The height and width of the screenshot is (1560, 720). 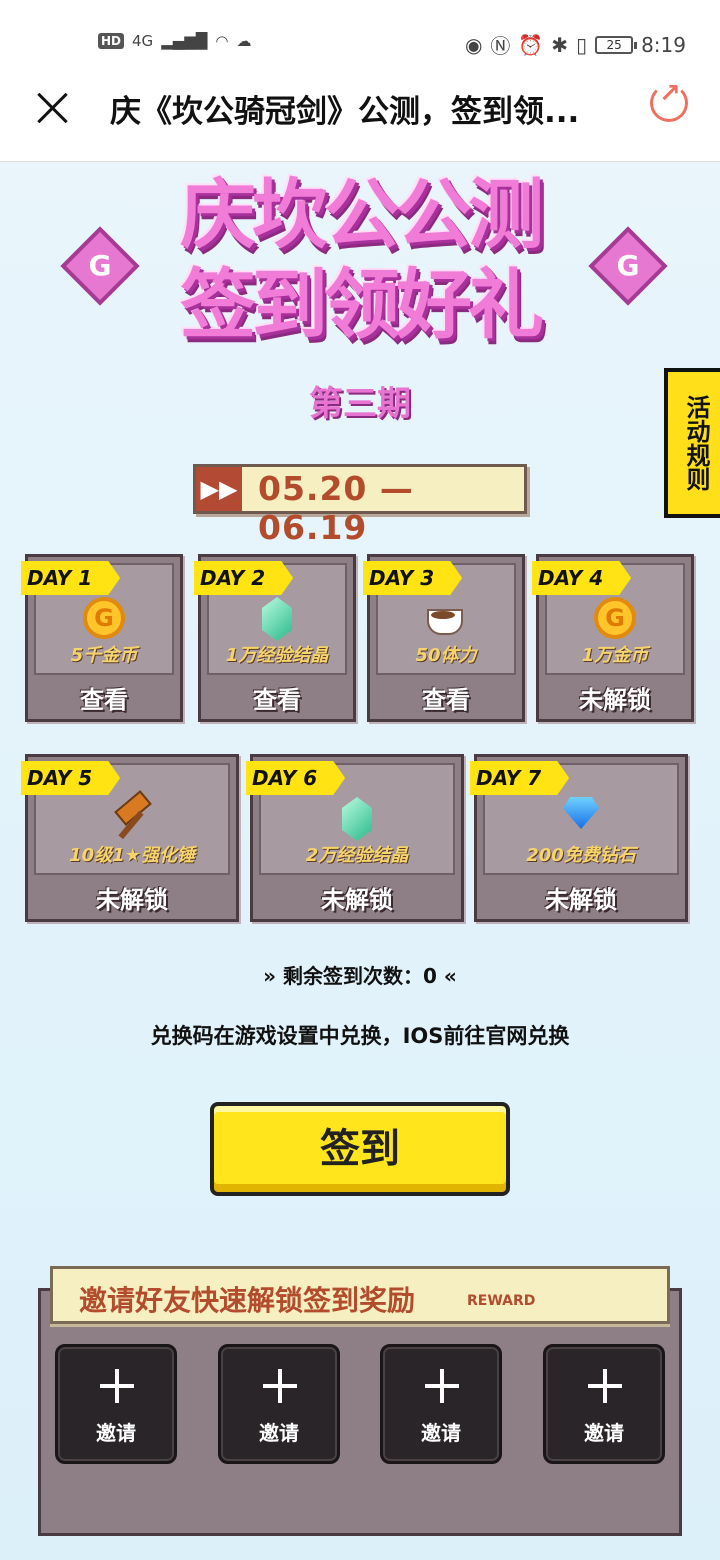 What do you see at coordinates (446, 620) in the screenshot?
I see `coffee-cup-icon` at bounding box center [446, 620].